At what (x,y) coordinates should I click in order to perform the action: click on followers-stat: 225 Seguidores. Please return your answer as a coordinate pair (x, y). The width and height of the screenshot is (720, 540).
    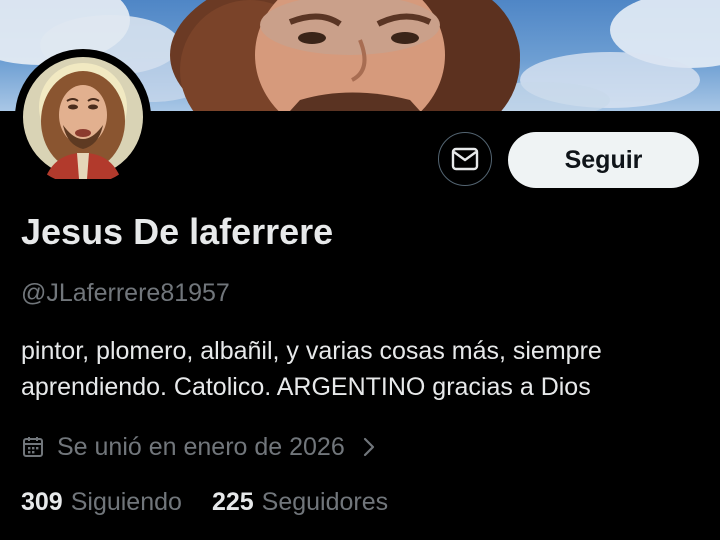
    Looking at the image, I should click on (300, 502).